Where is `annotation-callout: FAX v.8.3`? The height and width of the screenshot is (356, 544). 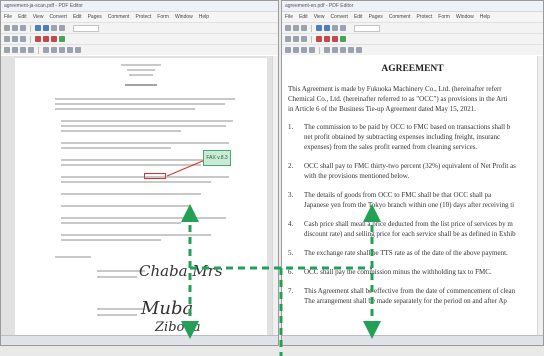
annotation-callout: FAX v.8.3 is located at coordinates (217, 158).